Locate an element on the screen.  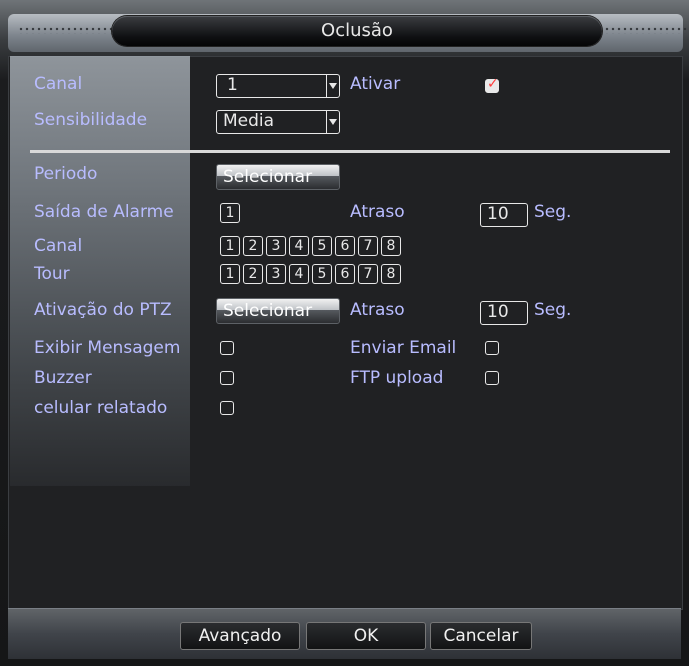
tour-channel-button-2: 2 is located at coordinates (253, 274).